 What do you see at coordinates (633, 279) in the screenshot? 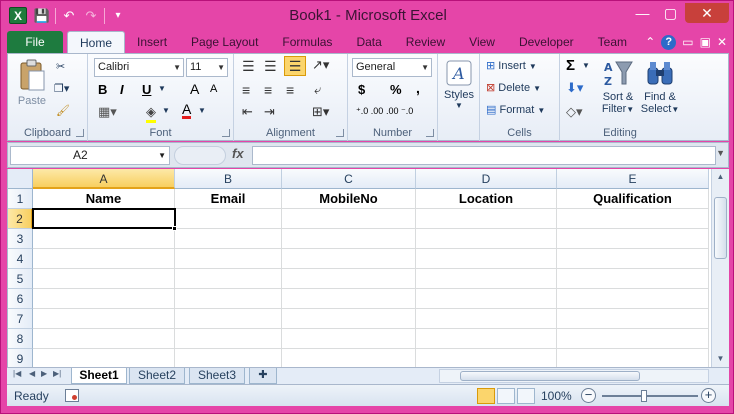
I see `cell-e5` at bounding box center [633, 279].